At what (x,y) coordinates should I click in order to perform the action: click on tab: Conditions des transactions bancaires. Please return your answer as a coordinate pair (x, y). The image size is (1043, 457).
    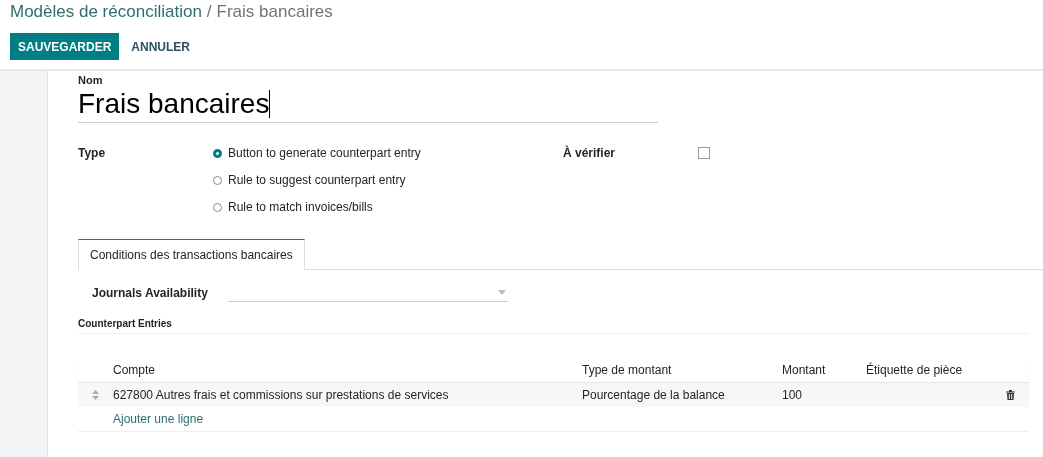
    Looking at the image, I should click on (191, 254).